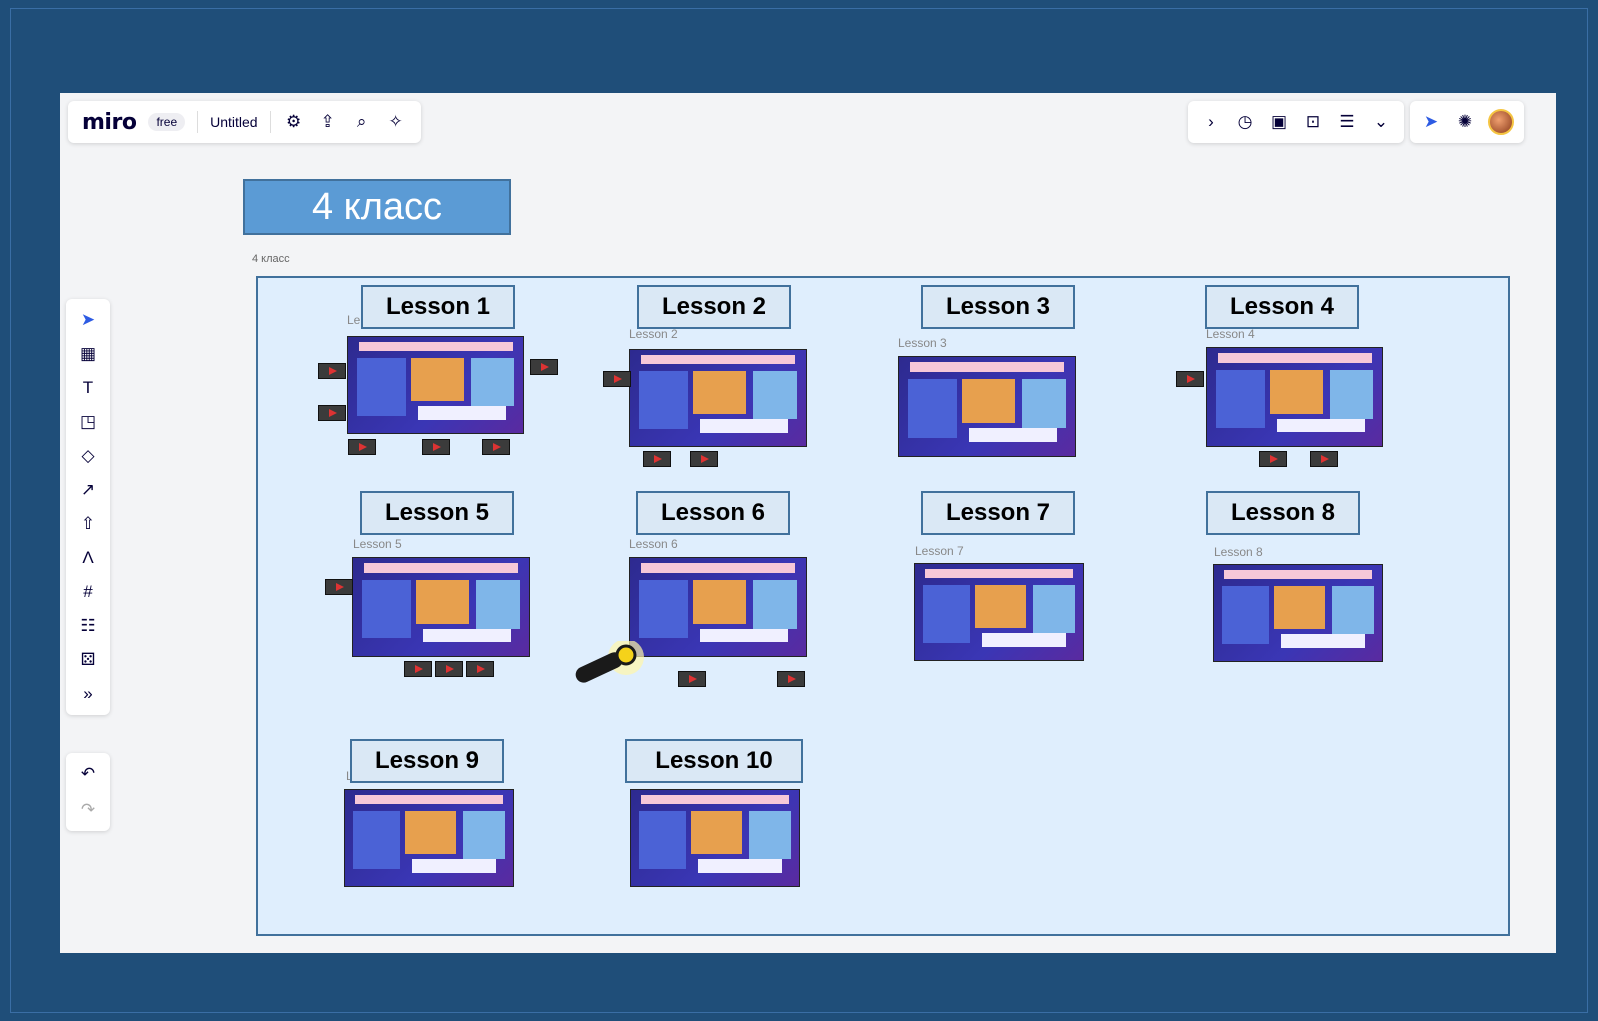  I want to click on board-title-box: 4 класс, so click(377, 207).